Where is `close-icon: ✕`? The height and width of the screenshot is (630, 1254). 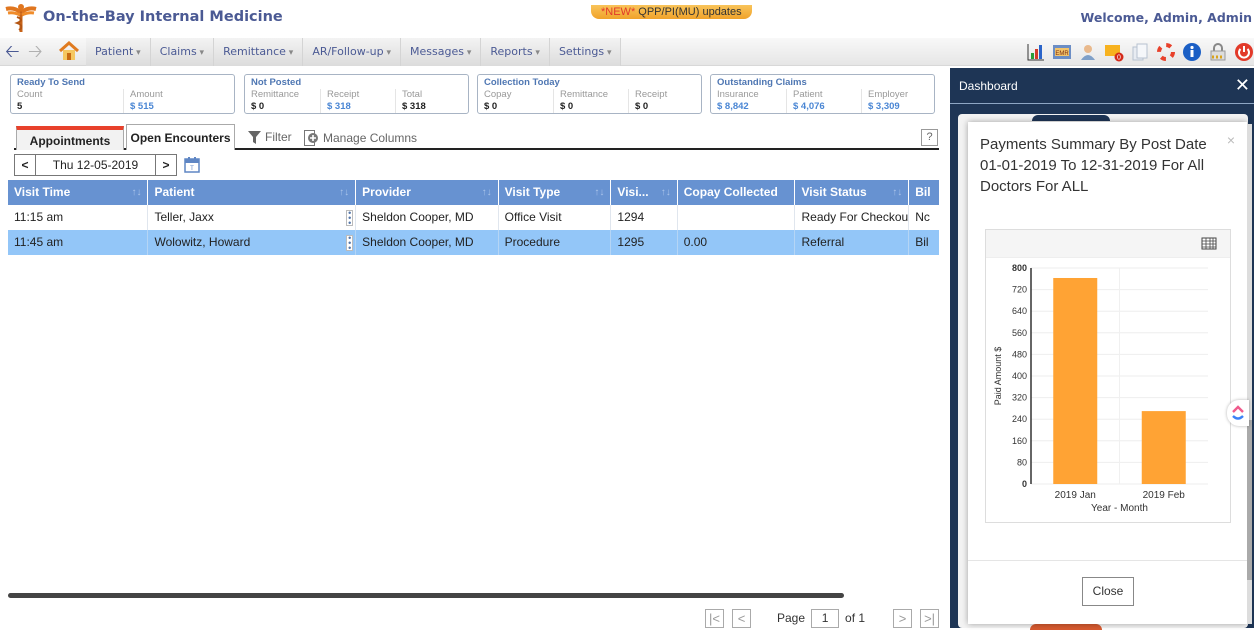 close-icon: ✕ is located at coordinates (1242, 85).